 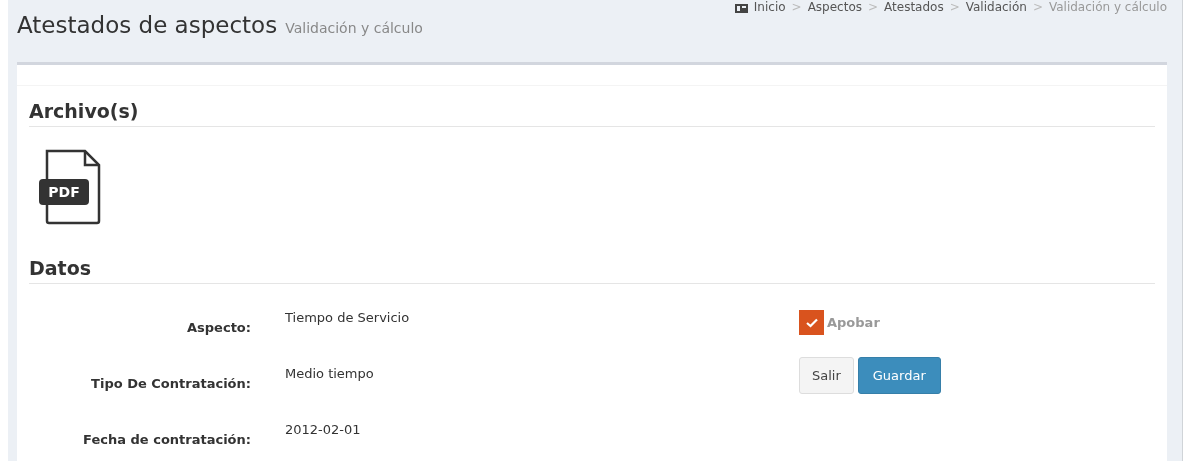 What do you see at coordinates (147, 25) in the screenshot?
I see `page-title: Atestados de aspectos` at bounding box center [147, 25].